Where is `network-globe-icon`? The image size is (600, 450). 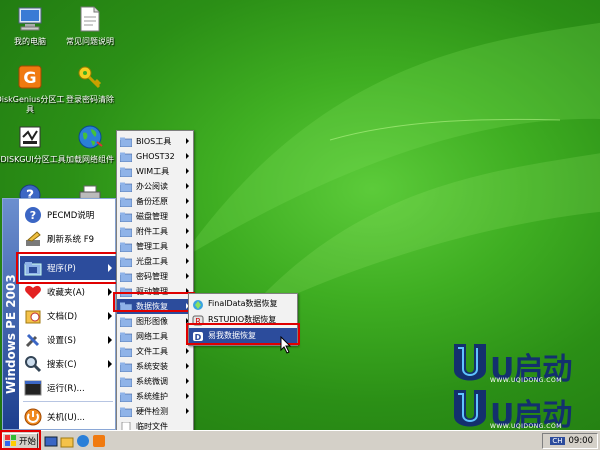
network-globe-icon is located at coordinates (90, 137).